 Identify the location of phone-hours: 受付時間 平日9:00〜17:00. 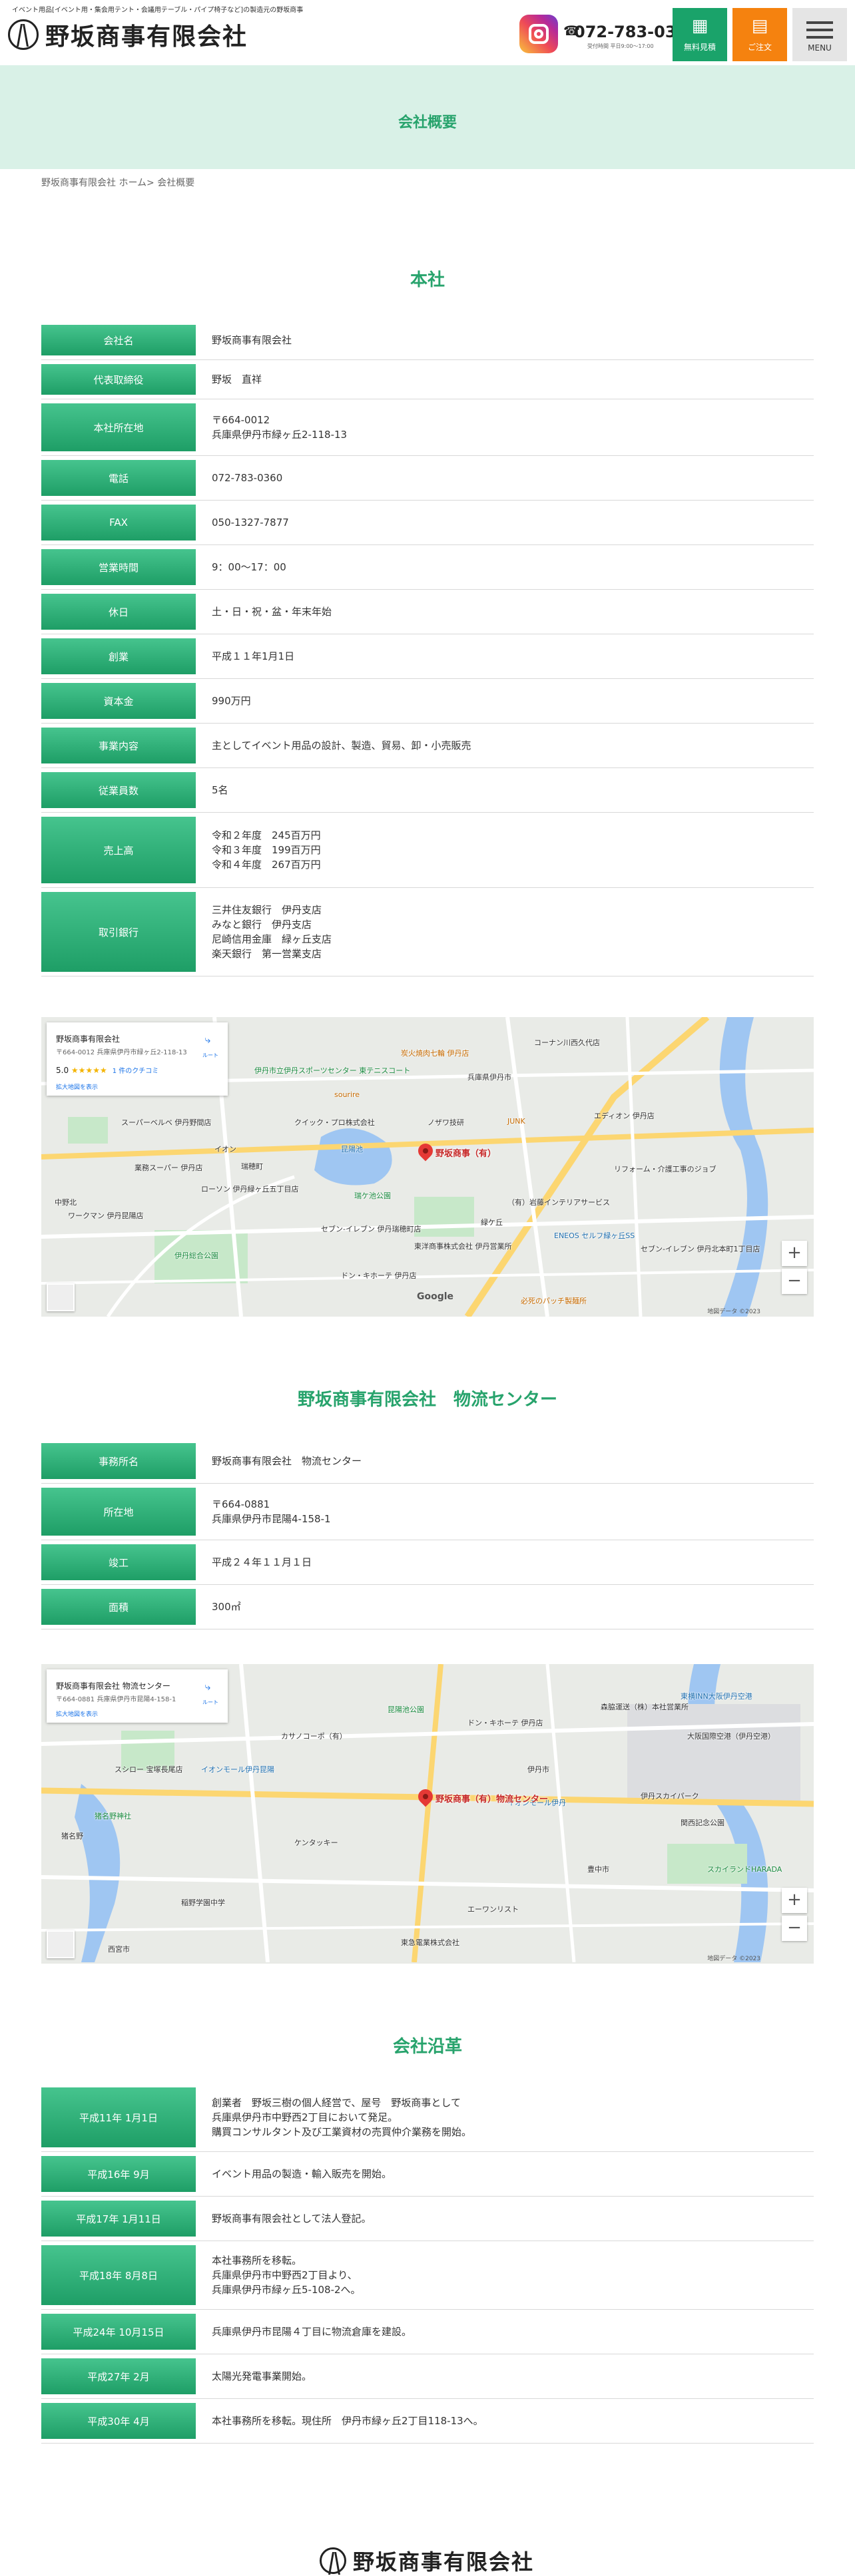
(620, 46).